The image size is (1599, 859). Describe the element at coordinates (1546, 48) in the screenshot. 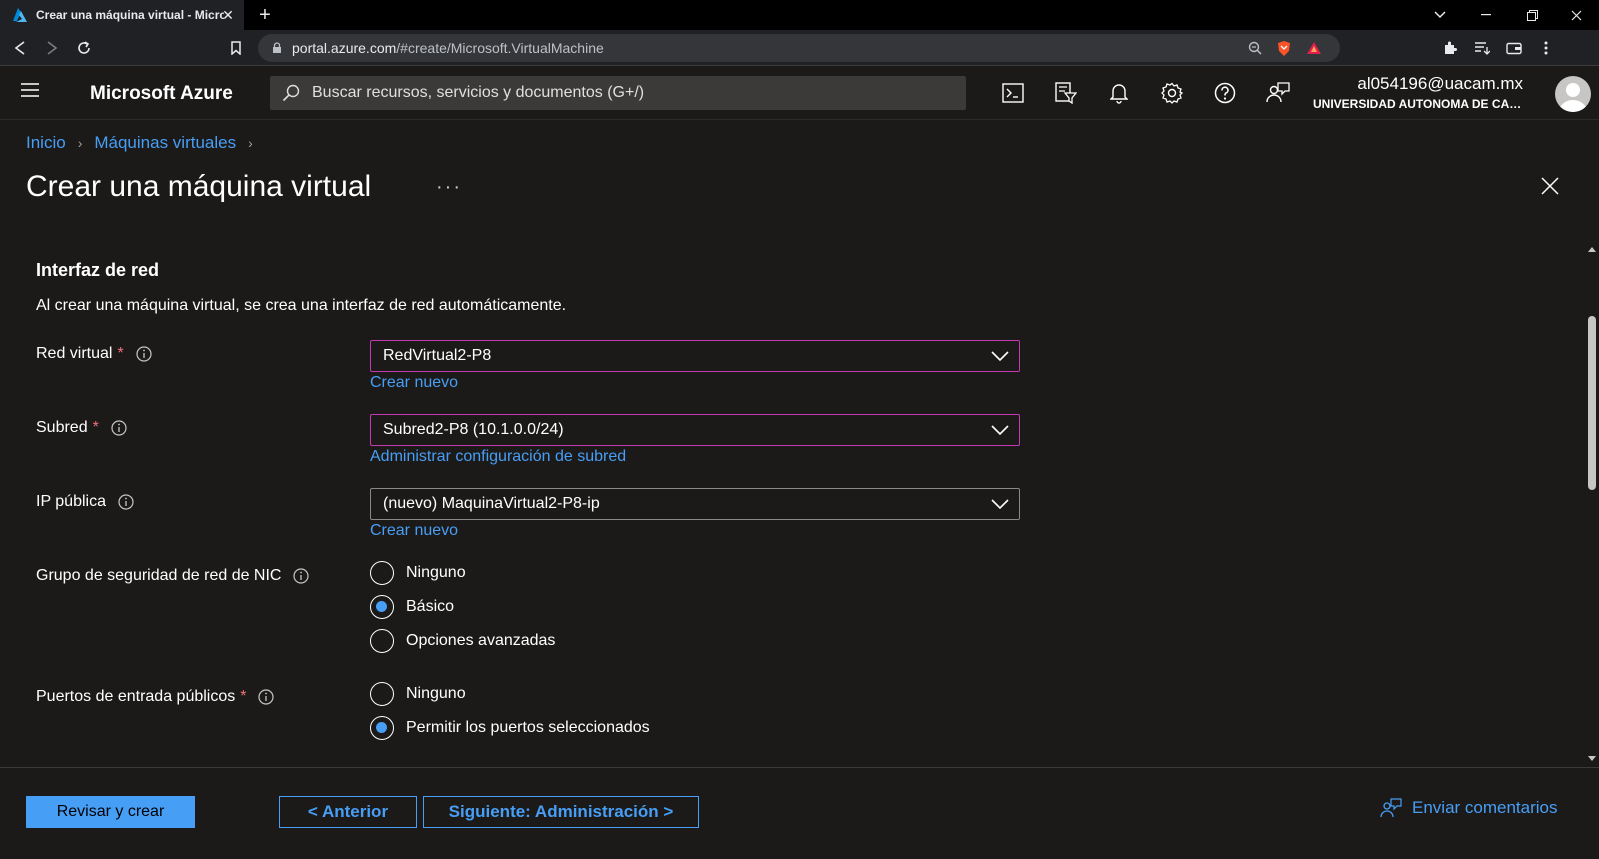

I see `browser-menu-icon` at that location.